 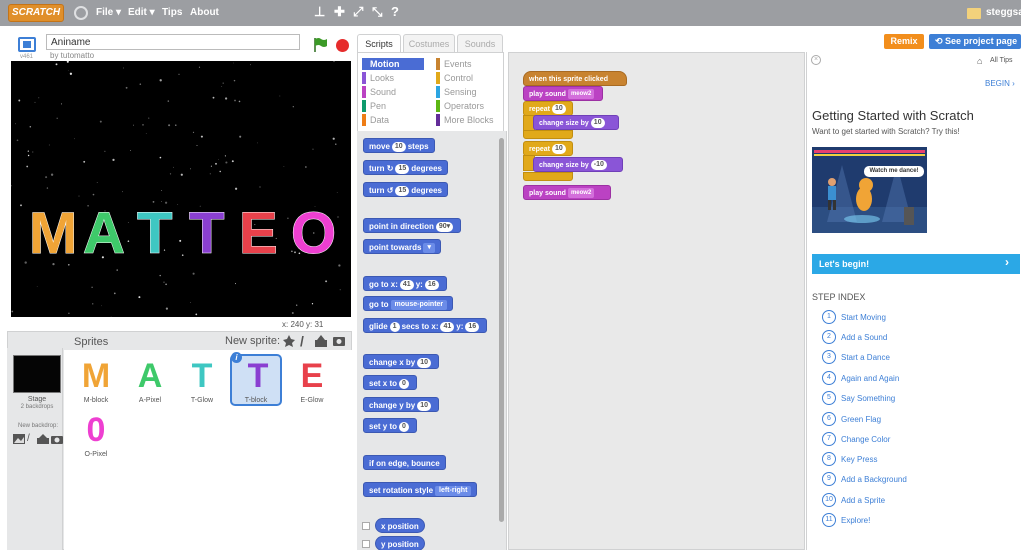 I want to click on paint-sprite-icon: /, so click(x=307, y=341).